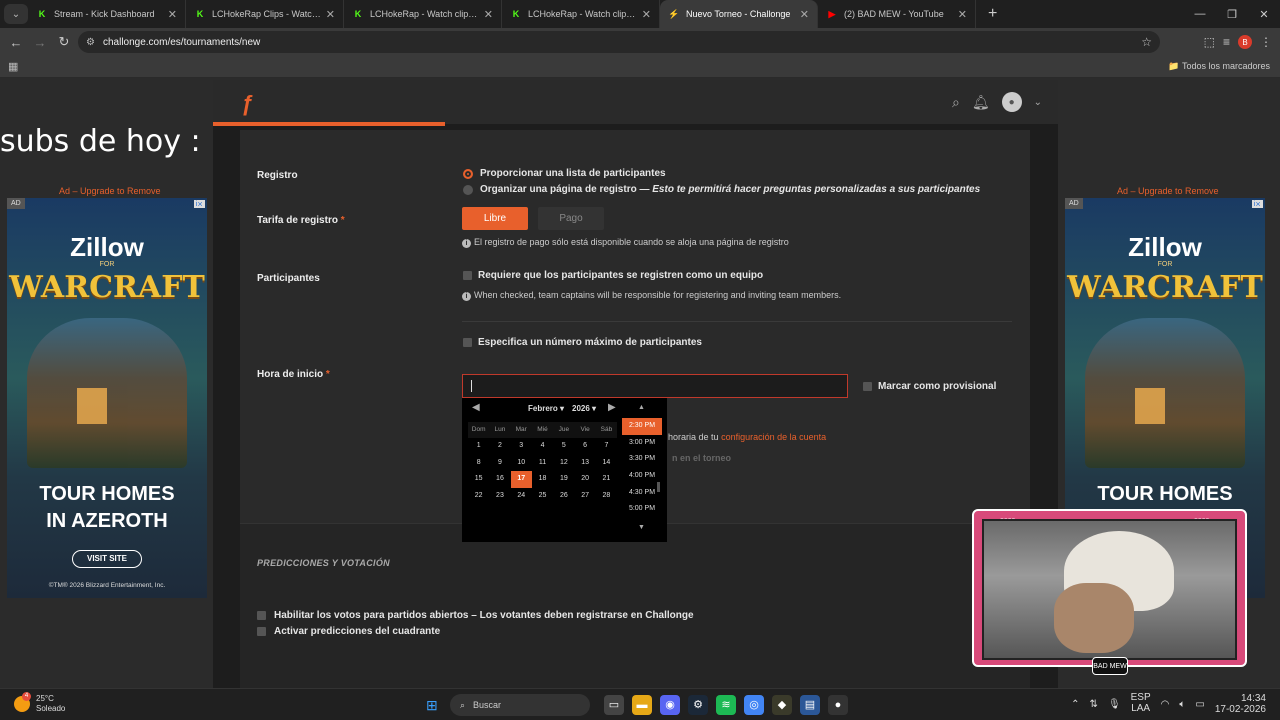 The image size is (1280, 720). Describe the element at coordinates (612, 407) in the screenshot. I see `next-month-icon: ▶` at that location.